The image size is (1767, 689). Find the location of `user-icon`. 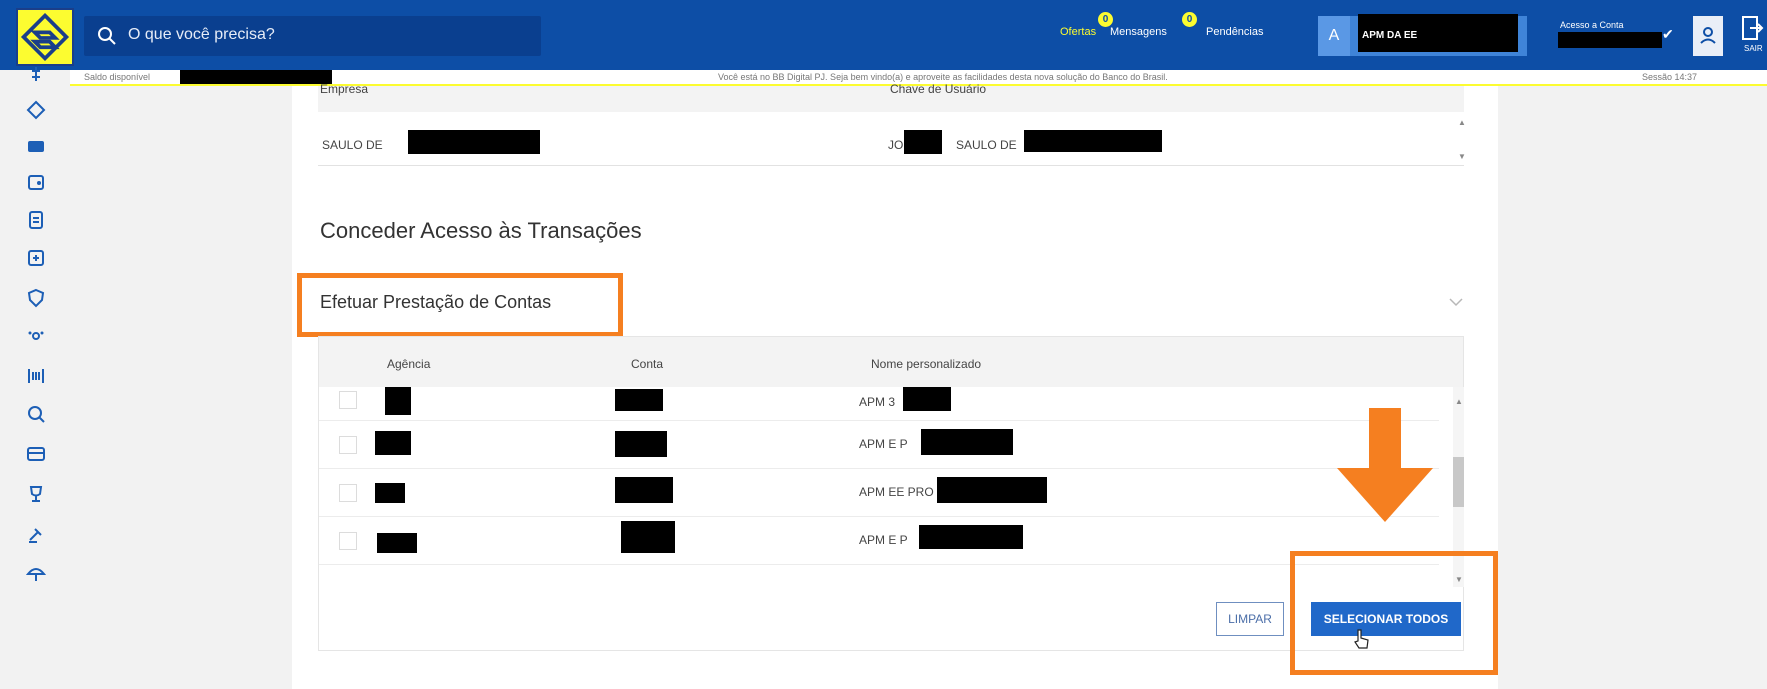

user-icon is located at coordinates (1708, 35).